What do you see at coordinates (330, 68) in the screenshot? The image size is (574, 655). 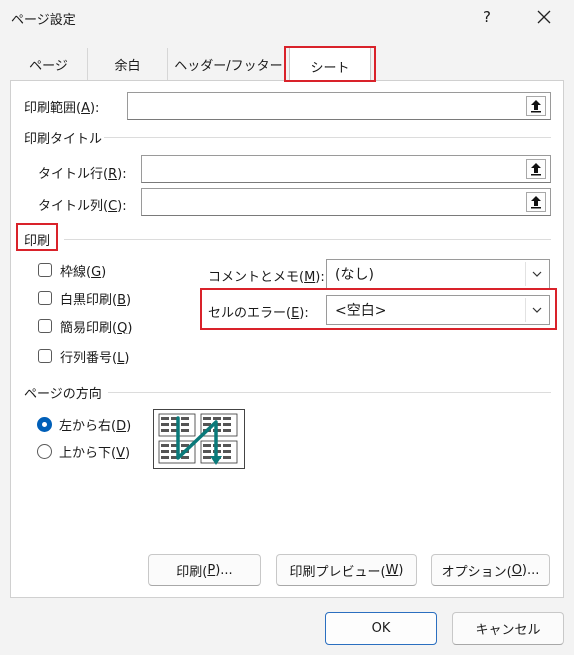 I see `tab-label: シート` at bounding box center [330, 68].